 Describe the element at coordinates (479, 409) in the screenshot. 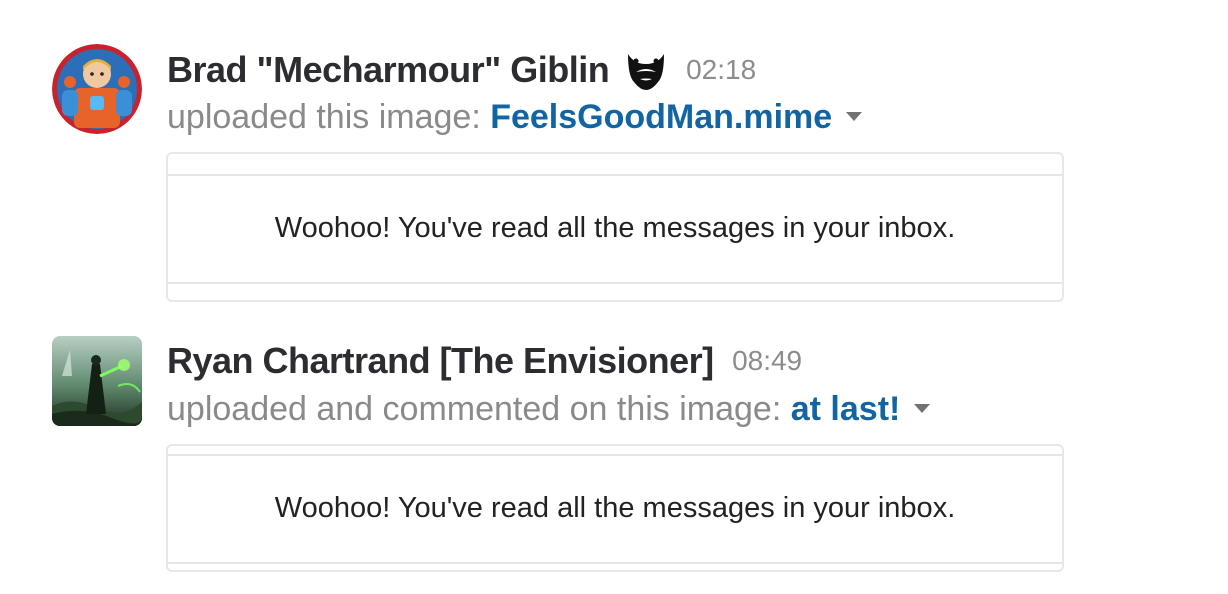

I see `action-text: uploaded and commented on this image:` at that location.